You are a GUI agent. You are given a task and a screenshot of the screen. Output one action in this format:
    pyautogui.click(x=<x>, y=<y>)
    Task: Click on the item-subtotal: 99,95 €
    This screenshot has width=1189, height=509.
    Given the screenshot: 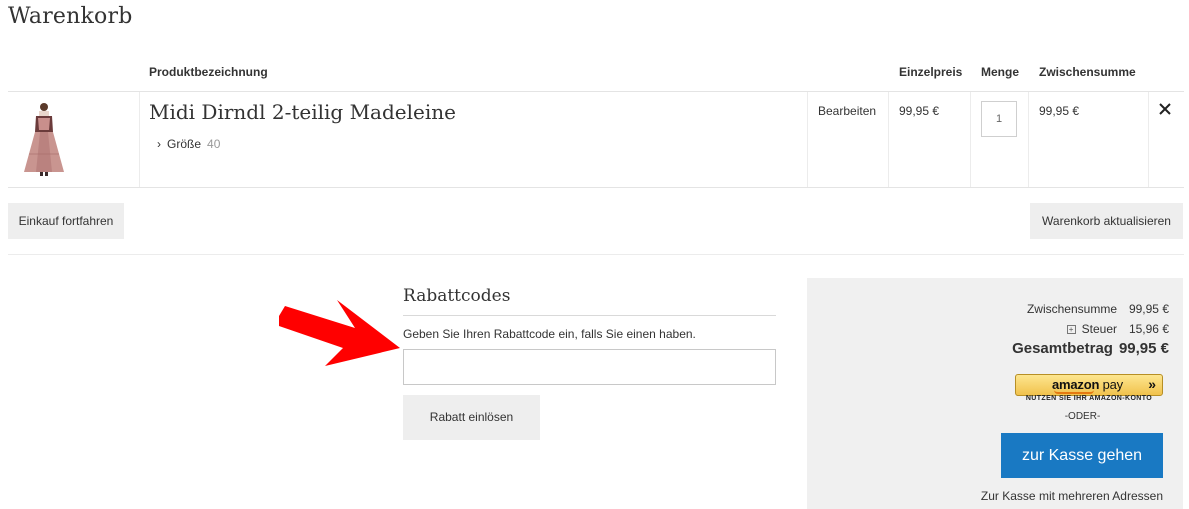 What is the action you would take?
    pyautogui.click(x=1059, y=111)
    